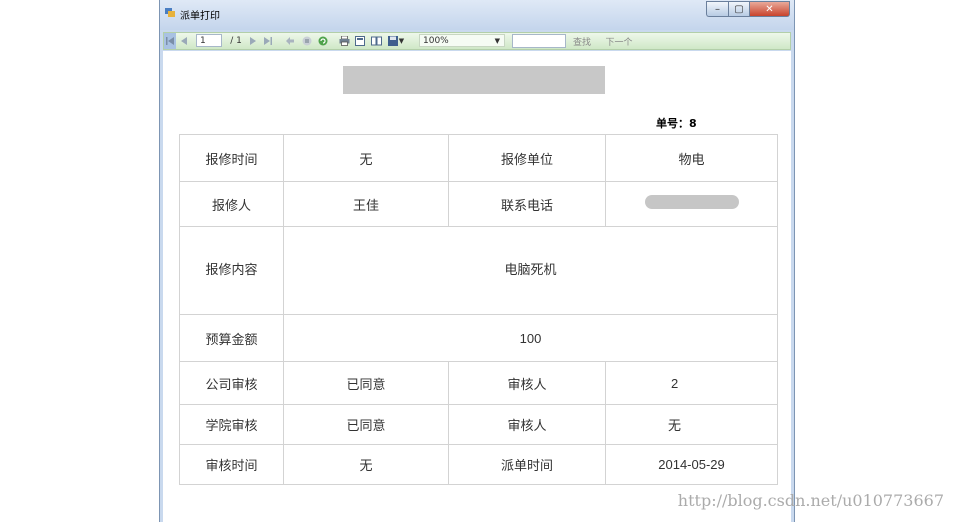 This screenshot has height=522, width=955. I want to click on zoom-value: 100%, so click(436, 41).